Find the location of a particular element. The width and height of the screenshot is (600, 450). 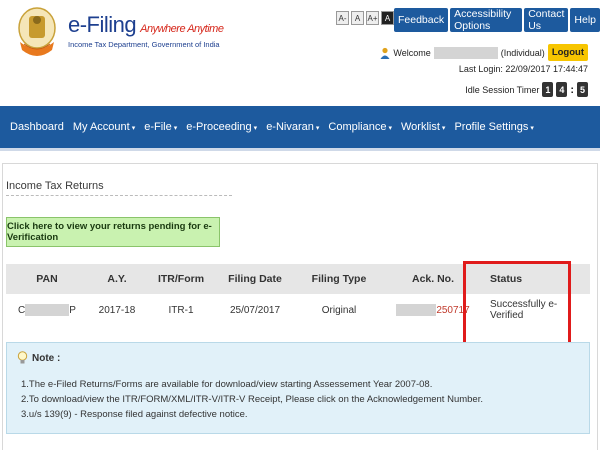

nav-e-file: e-File ▾ is located at coordinates (160, 127).